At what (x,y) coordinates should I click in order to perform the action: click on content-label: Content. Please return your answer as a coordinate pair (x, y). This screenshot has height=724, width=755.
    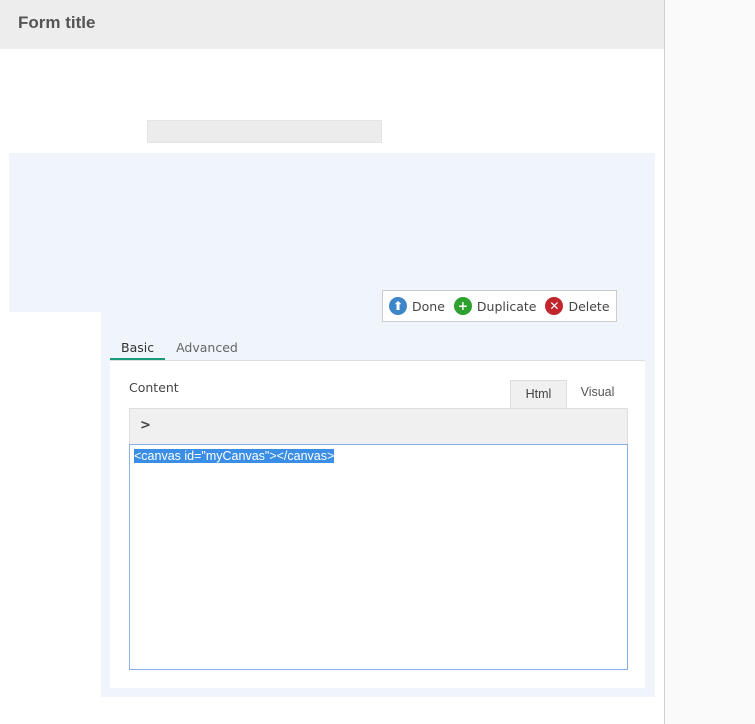
    Looking at the image, I should click on (154, 387).